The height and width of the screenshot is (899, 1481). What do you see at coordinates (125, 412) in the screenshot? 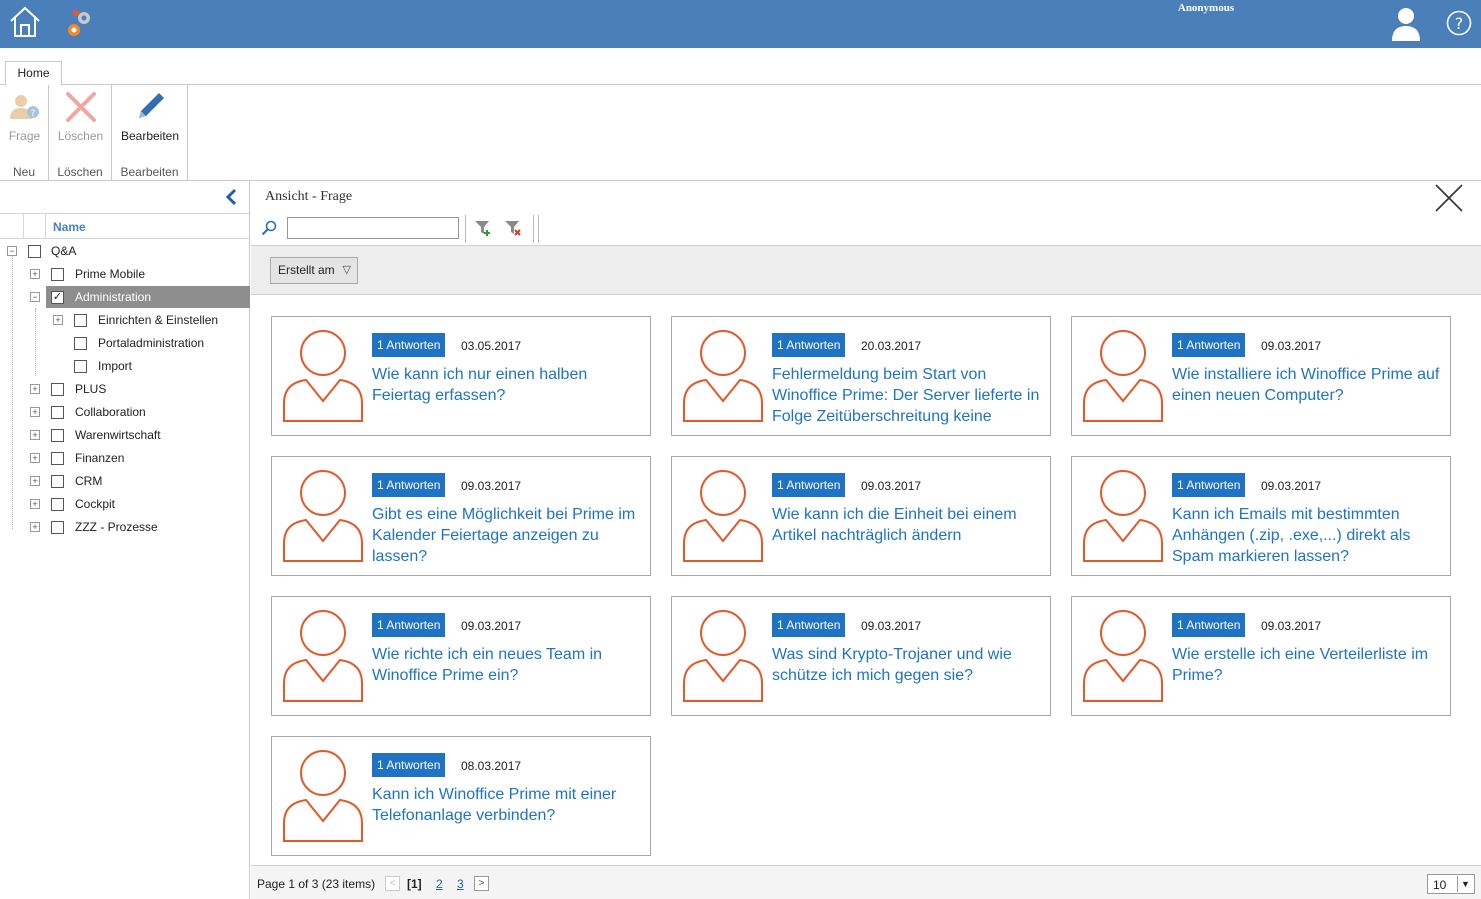
I see `tree-node-collaboration: + Collaboration` at bounding box center [125, 412].